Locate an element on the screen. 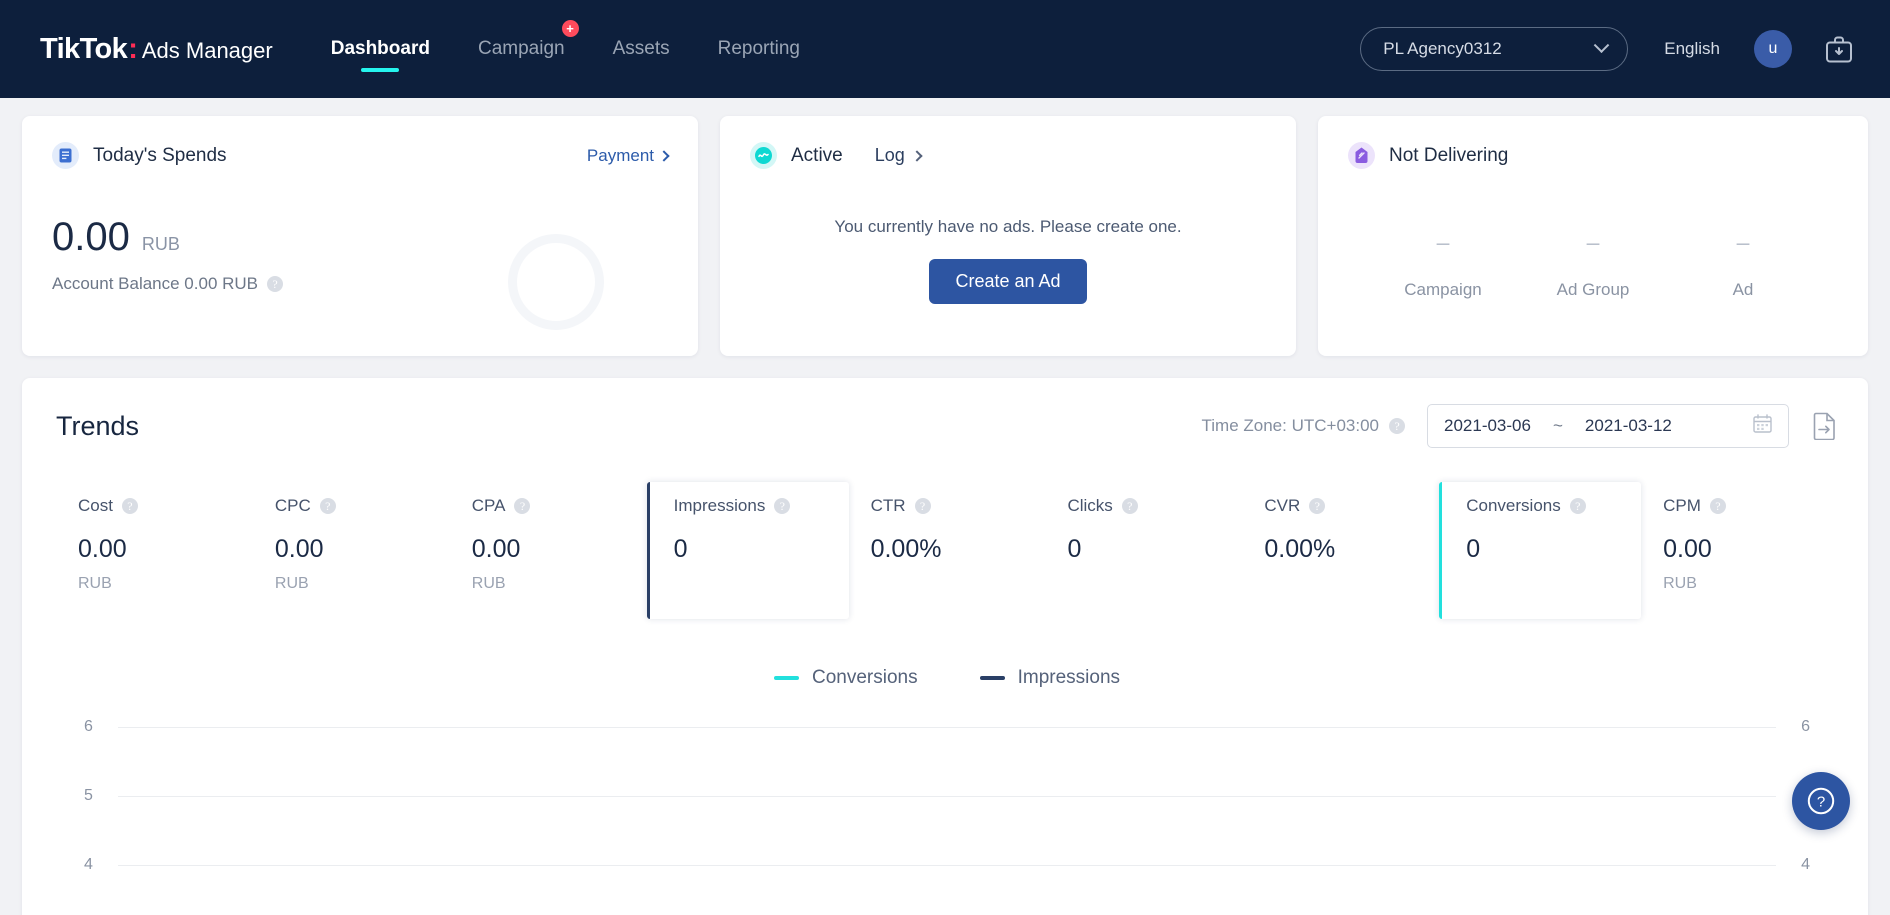 Image resolution: width=1890 pixels, height=915 pixels. metric-impressions-label: Impressions is located at coordinates (719, 505).